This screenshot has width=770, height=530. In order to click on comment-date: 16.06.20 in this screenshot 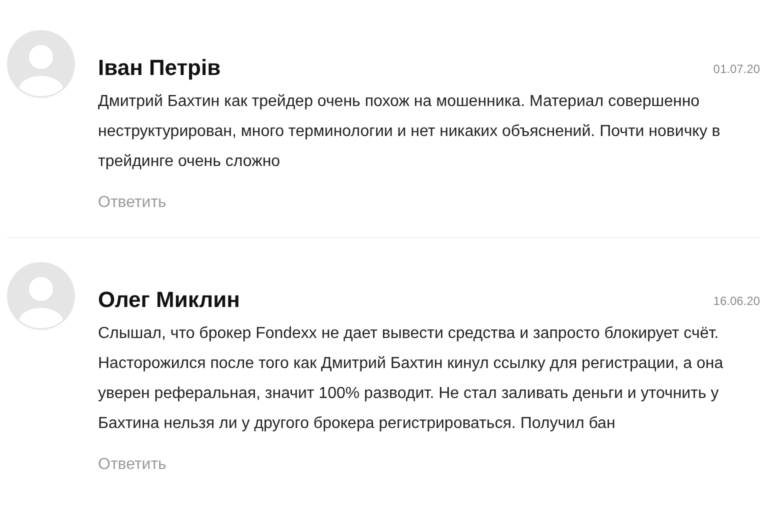, I will do `click(736, 301)`.